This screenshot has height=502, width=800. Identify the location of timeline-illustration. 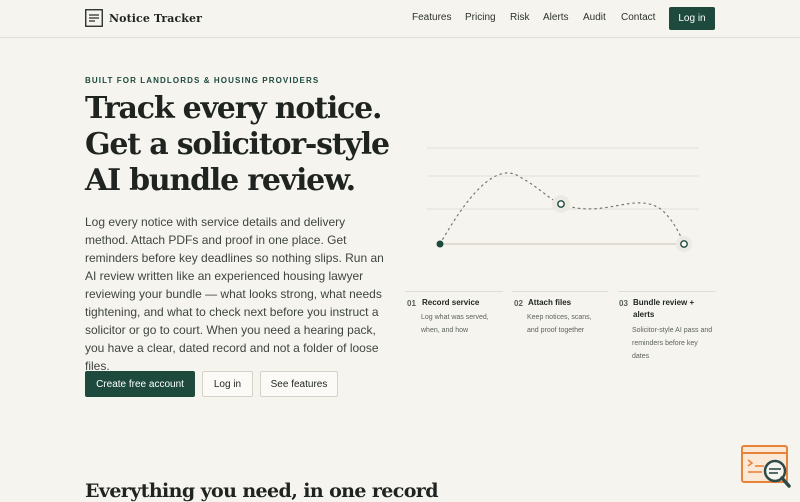
(563, 199).